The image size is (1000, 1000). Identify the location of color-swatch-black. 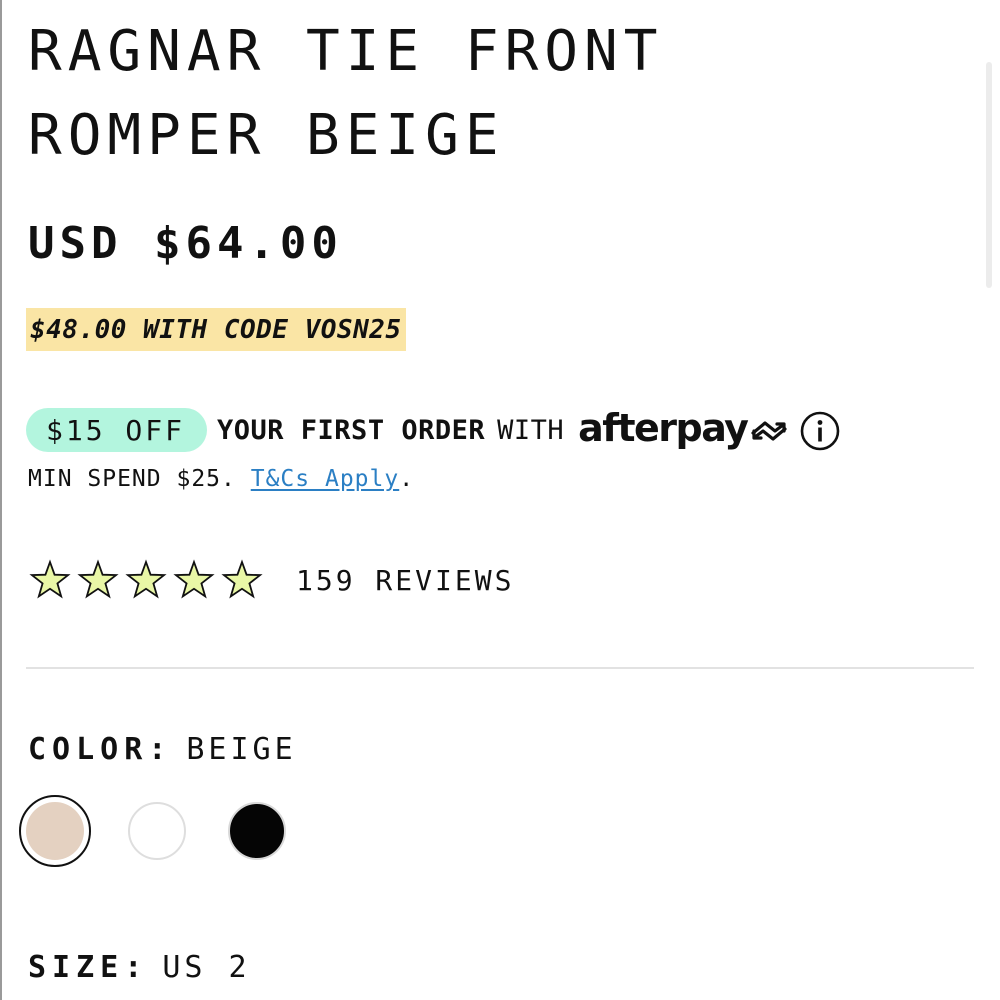
(257, 831).